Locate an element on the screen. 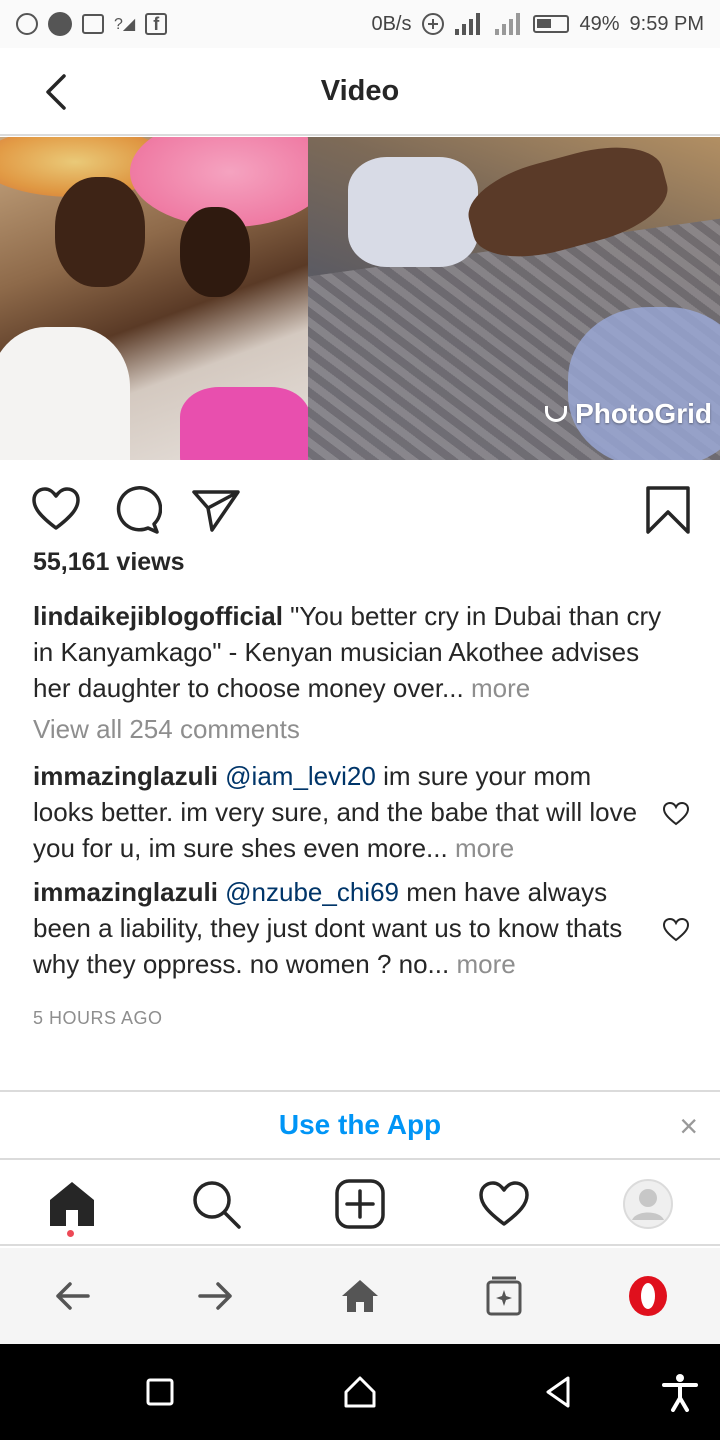 The width and height of the screenshot is (720, 1440). opera-menu-icon is located at coordinates (648, 1296).